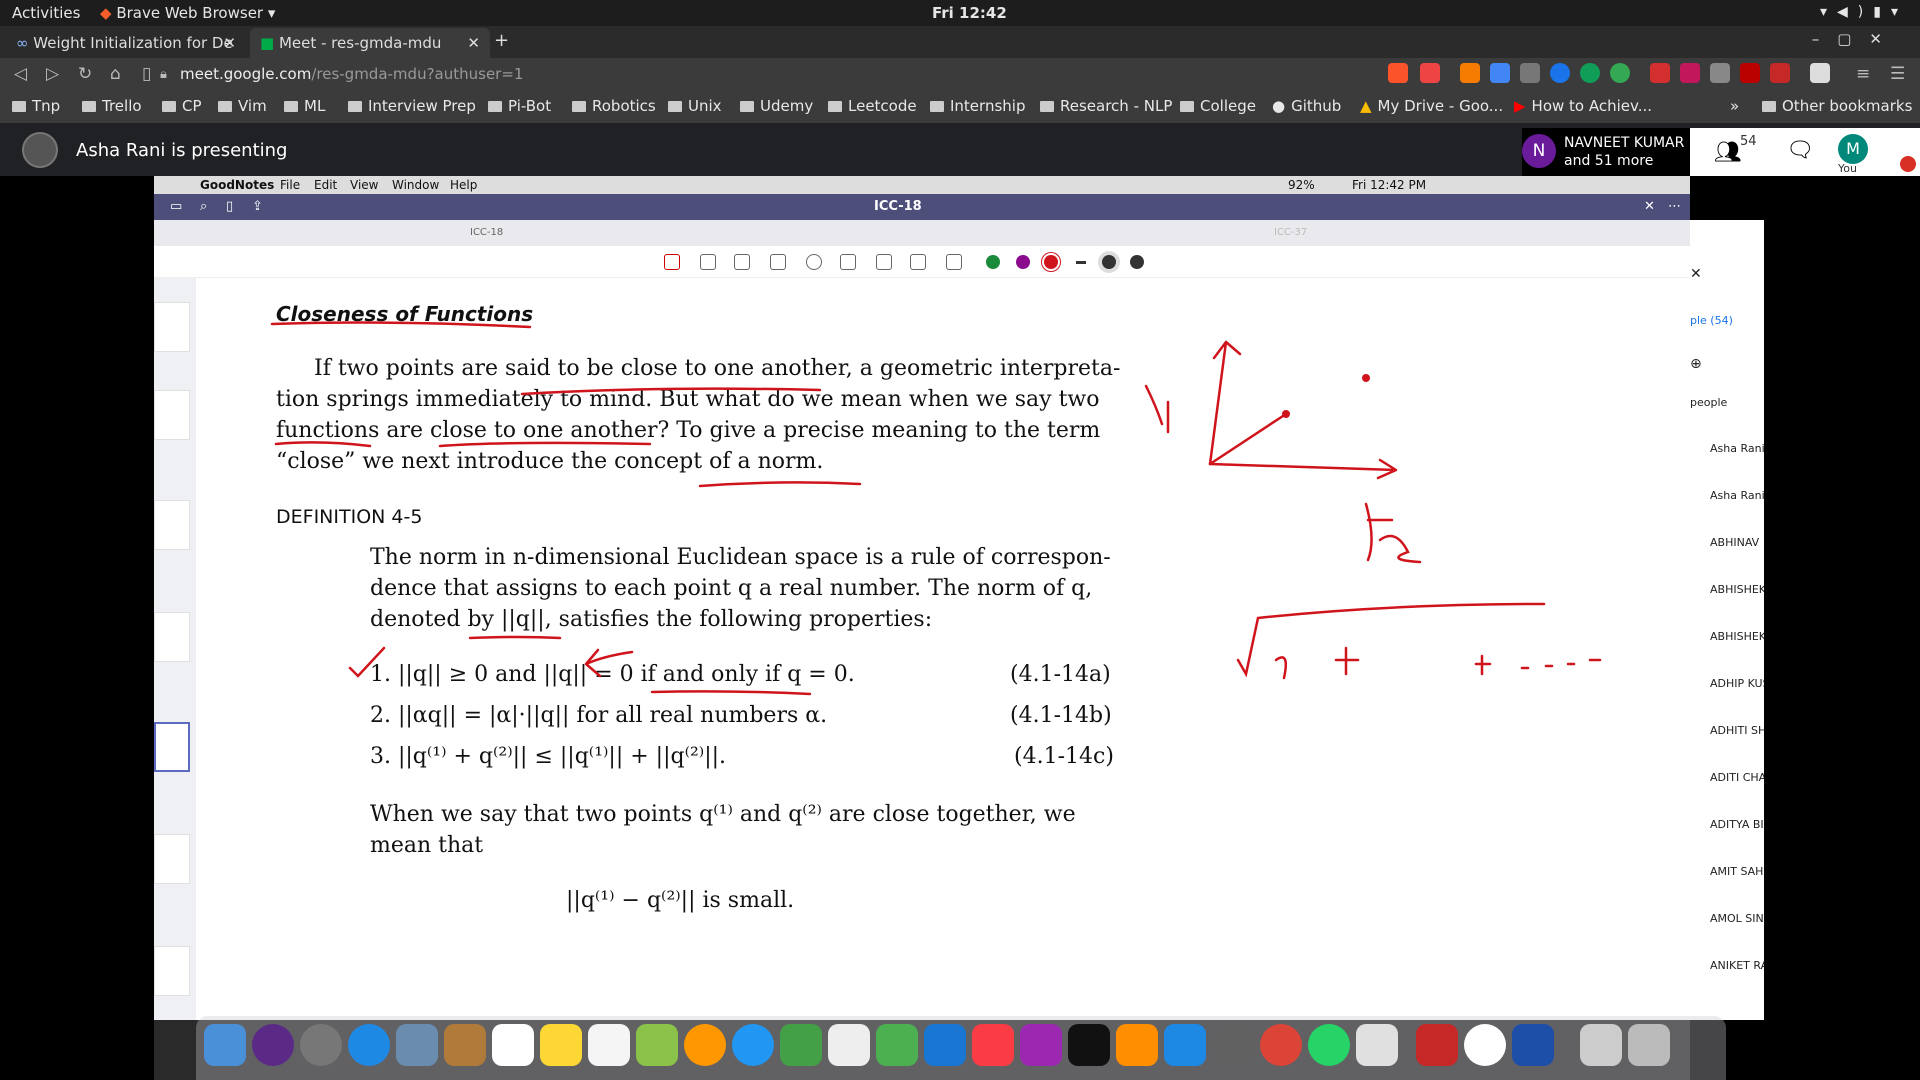 The height and width of the screenshot is (1080, 1920). I want to click on meet-controls: 👥︎ 54 🗨︎ M You, so click(1805, 152).